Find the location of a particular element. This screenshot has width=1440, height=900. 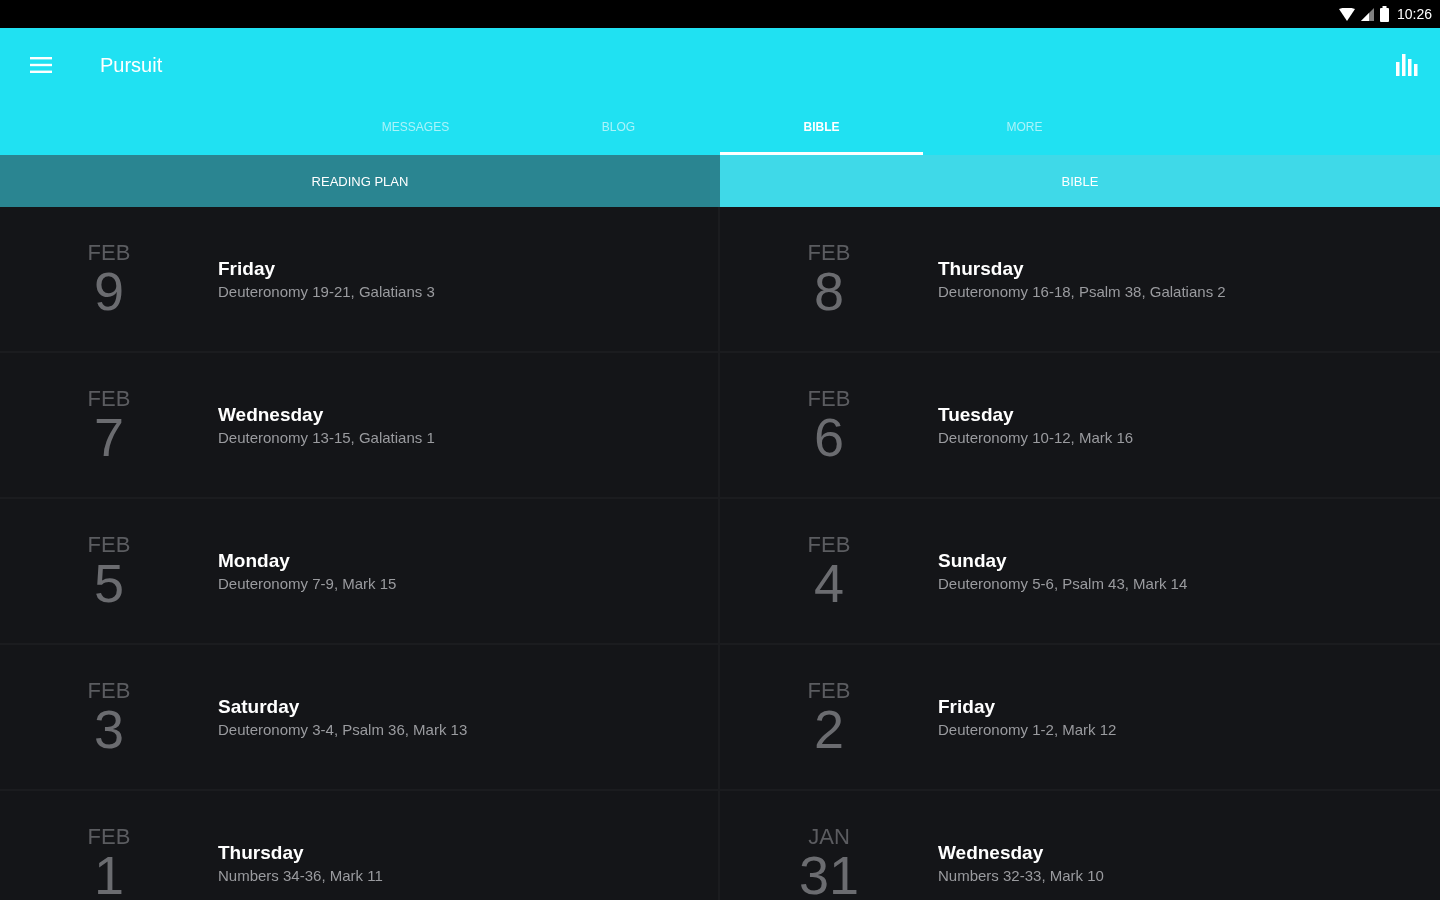

day-number: 9 is located at coordinates (108, 291).